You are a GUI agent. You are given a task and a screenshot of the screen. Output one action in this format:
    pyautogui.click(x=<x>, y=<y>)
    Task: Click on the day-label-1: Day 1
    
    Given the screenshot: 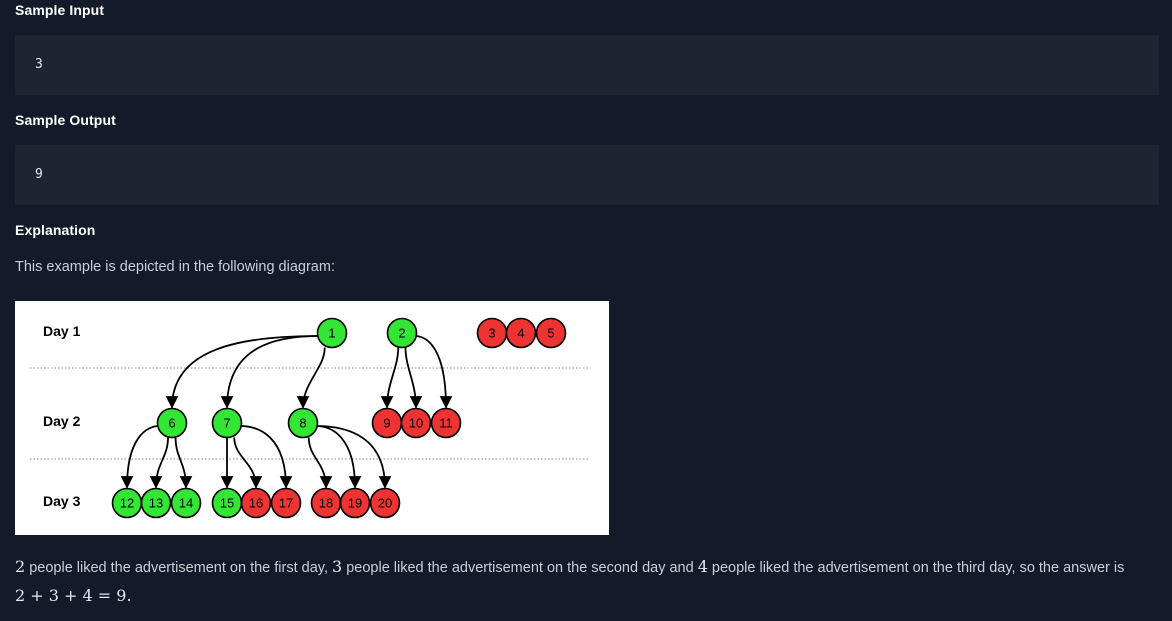 What is the action you would take?
    pyautogui.click(x=62, y=331)
    